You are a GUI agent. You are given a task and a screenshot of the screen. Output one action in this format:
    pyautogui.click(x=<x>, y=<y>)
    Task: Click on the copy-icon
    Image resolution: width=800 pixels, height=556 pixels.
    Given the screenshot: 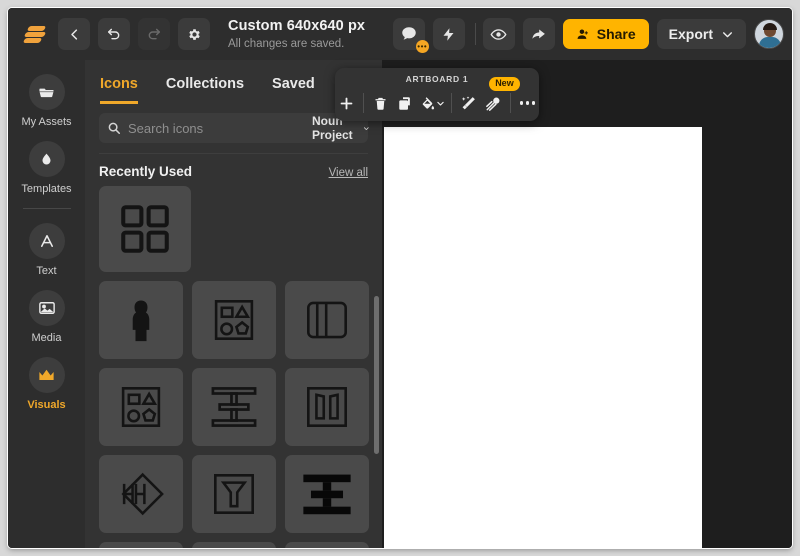 What is the action you would take?
    pyautogui.click(x=404, y=103)
    